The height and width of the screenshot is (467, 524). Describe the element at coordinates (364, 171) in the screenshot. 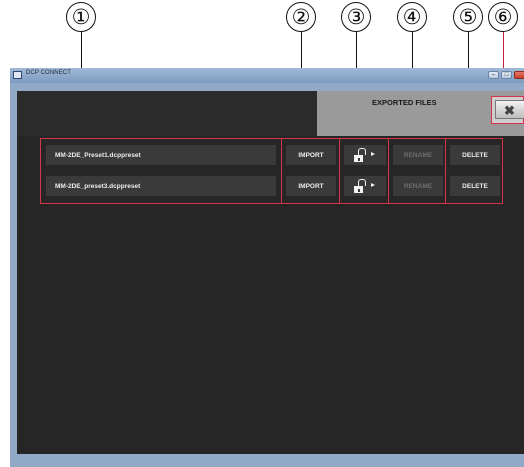

I see `lock-column` at that location.